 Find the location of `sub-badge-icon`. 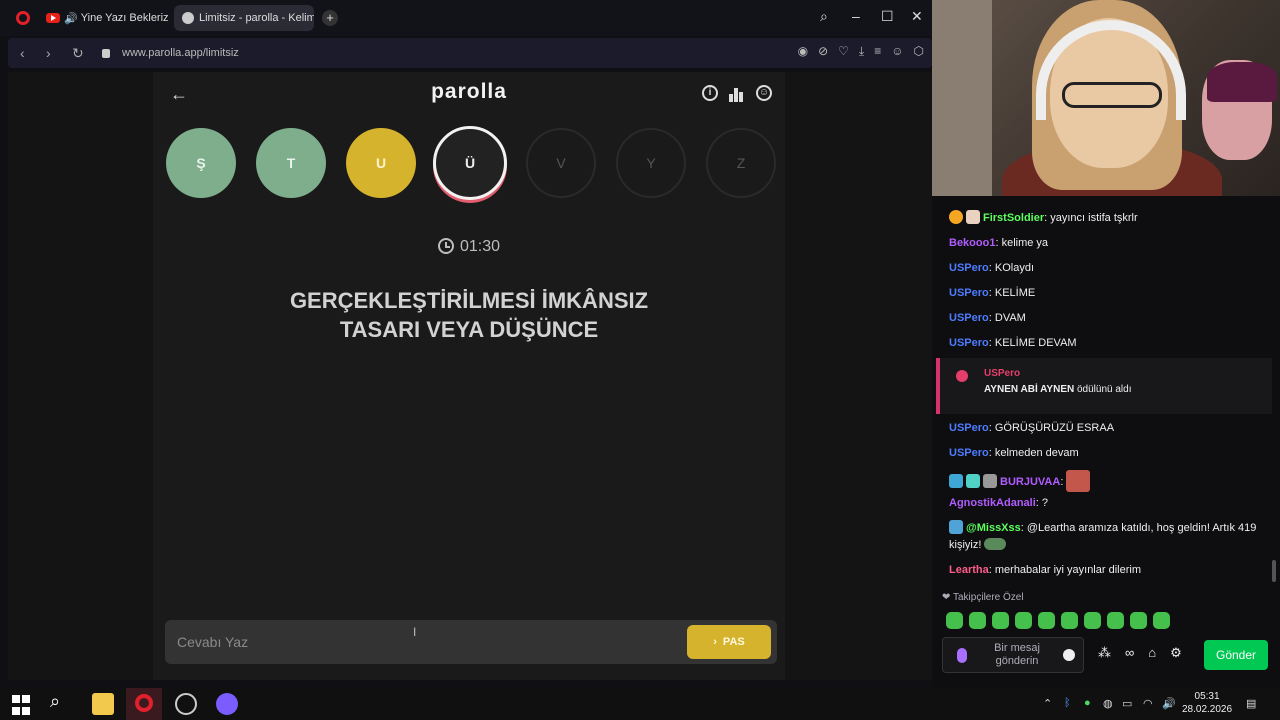

sub-badge-icon is located at coordinates (956, 217).